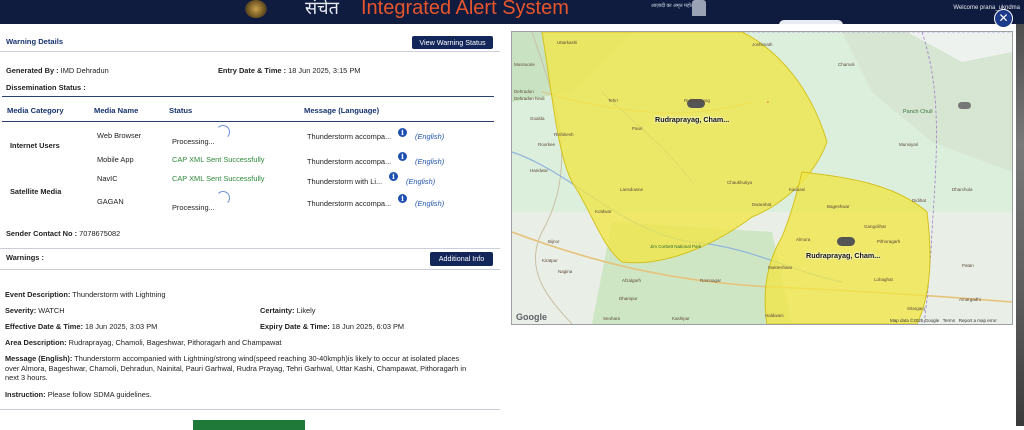 This screenshot has width=1024, height=430. I want to click on map-place: Patan, so click(968, 265).